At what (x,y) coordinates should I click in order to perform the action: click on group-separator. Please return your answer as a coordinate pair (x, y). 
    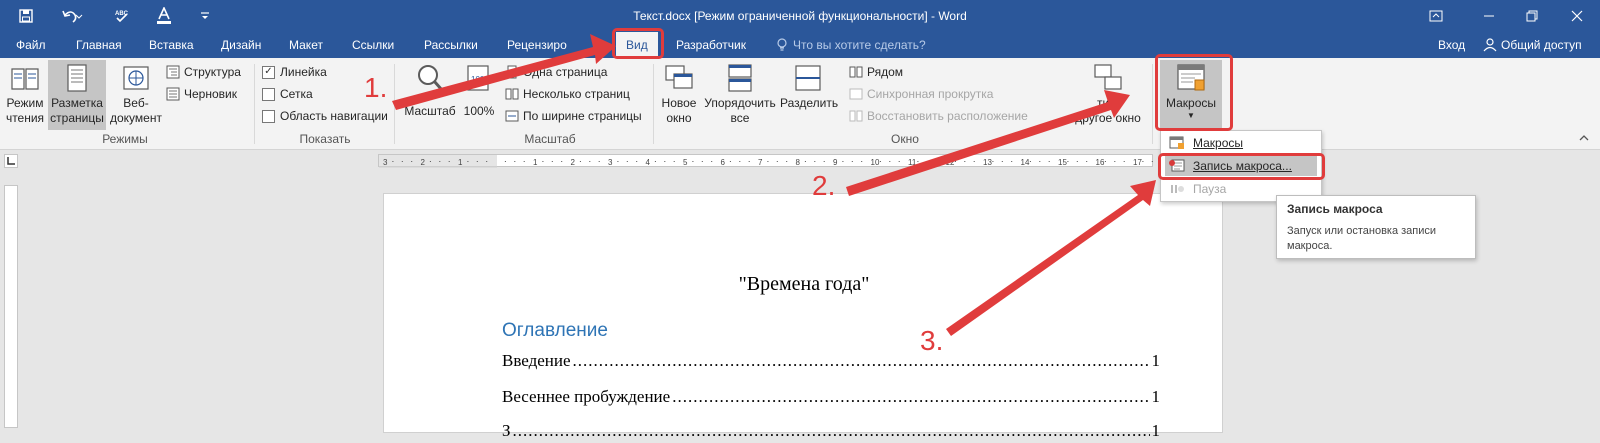
    Looking at the image, I should click on (394, 104).